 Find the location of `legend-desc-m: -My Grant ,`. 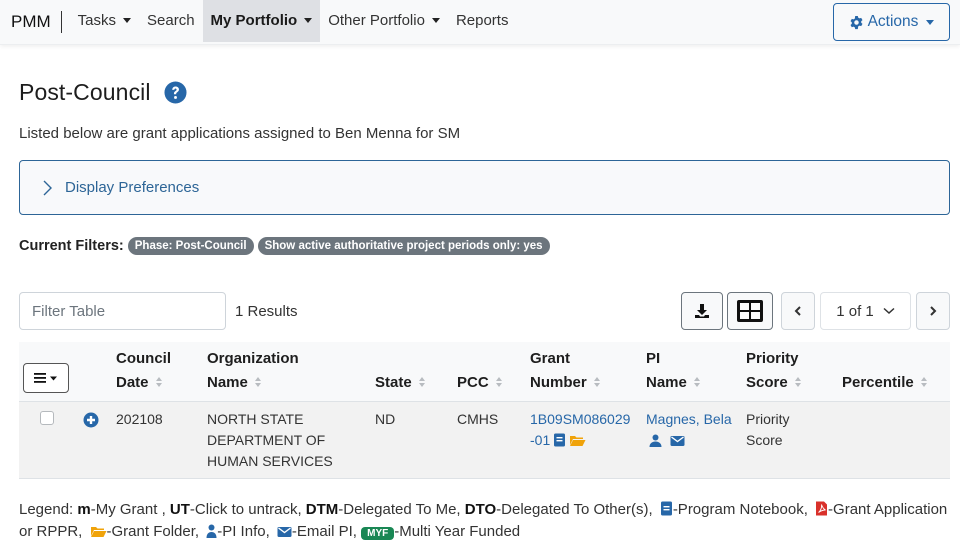

legend-desc-m: -My Grant , is located at coordinates (130, 509).